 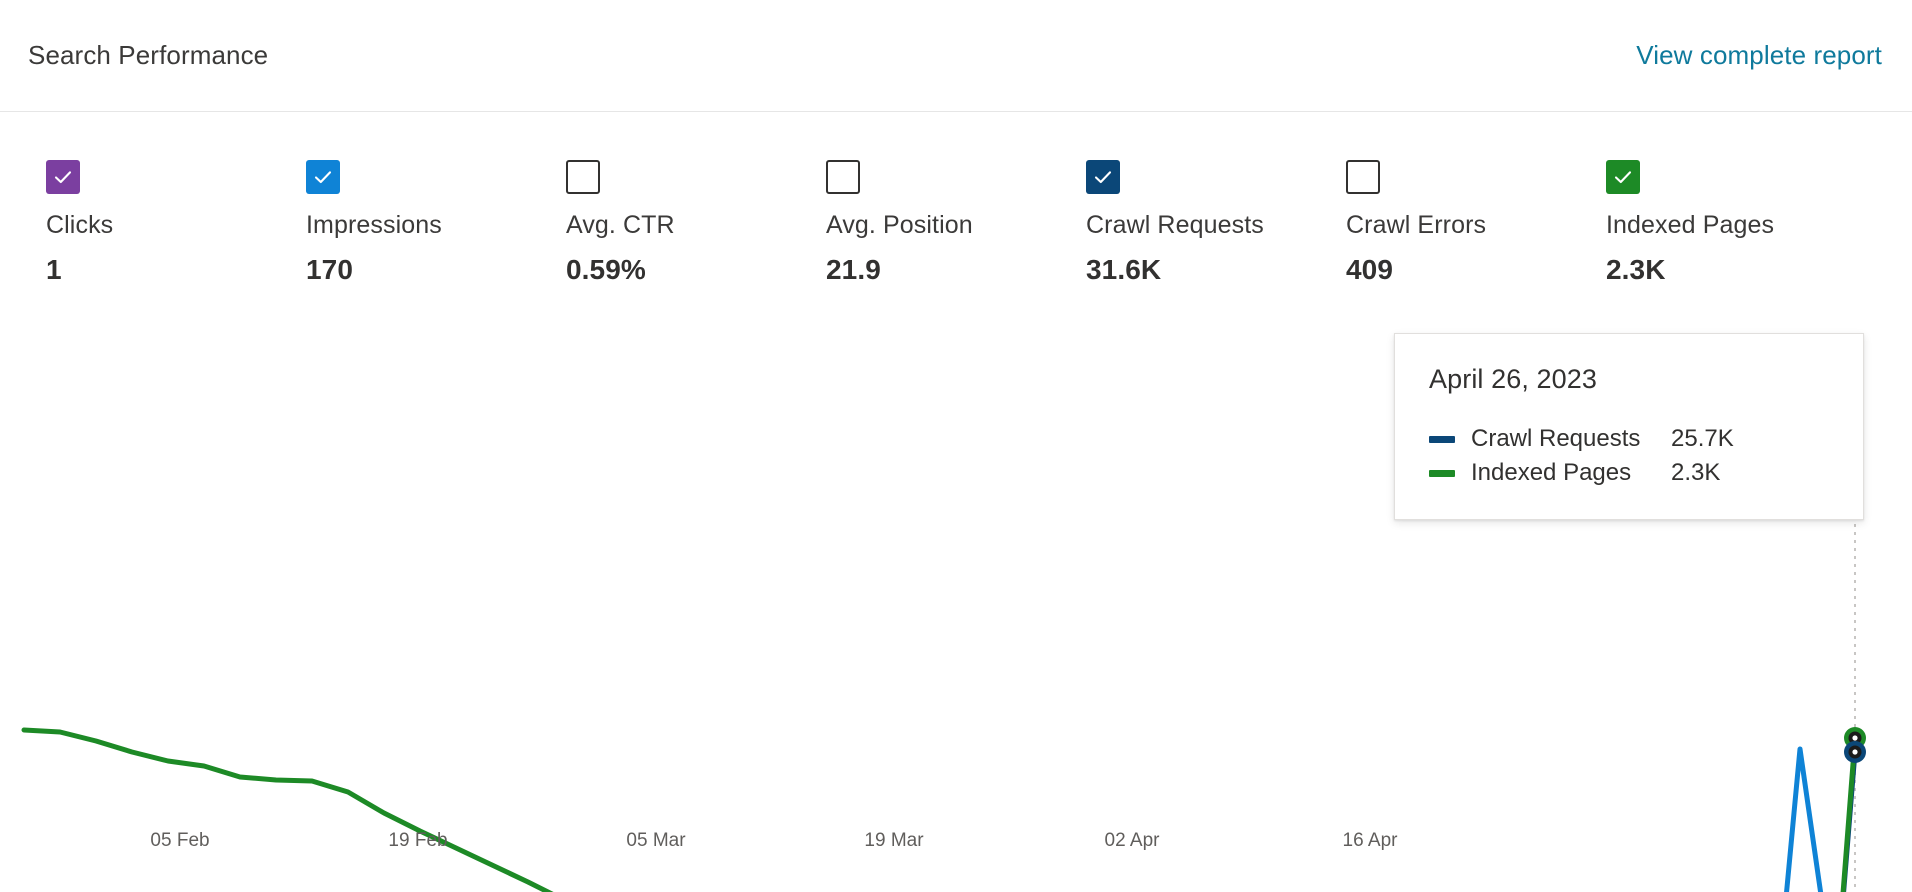 I want to click on tooltip-series-value: 25.7K, so click(x=1702, y=438).